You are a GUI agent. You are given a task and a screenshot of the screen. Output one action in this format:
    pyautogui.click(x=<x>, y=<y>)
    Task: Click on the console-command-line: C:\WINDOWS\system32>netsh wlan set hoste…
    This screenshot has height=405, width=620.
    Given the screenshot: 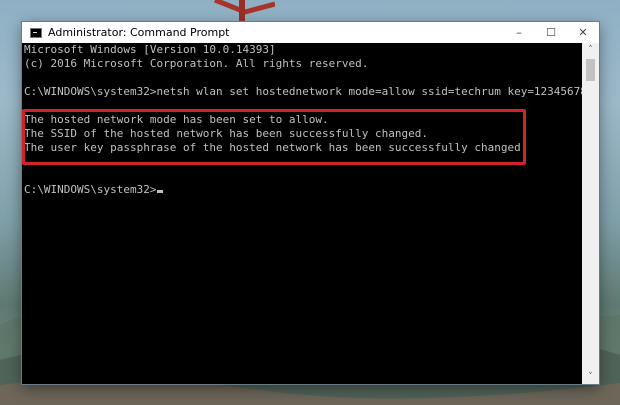 What is the action you would take?
    pyautogui.click(x=303, y=91)
    